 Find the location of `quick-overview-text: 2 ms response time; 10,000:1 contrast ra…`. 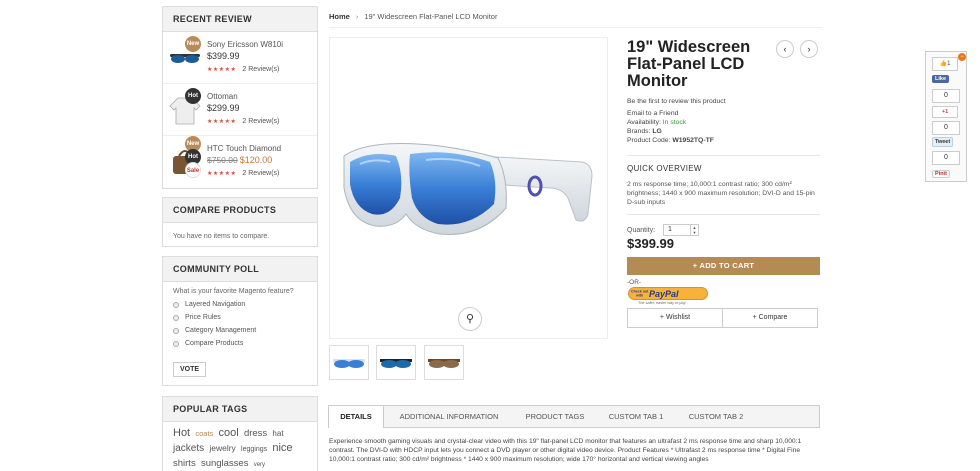

quick-overview-text: 2 ms response time; 10,000:1 contrast ra… is located at coordinates (721, 193).